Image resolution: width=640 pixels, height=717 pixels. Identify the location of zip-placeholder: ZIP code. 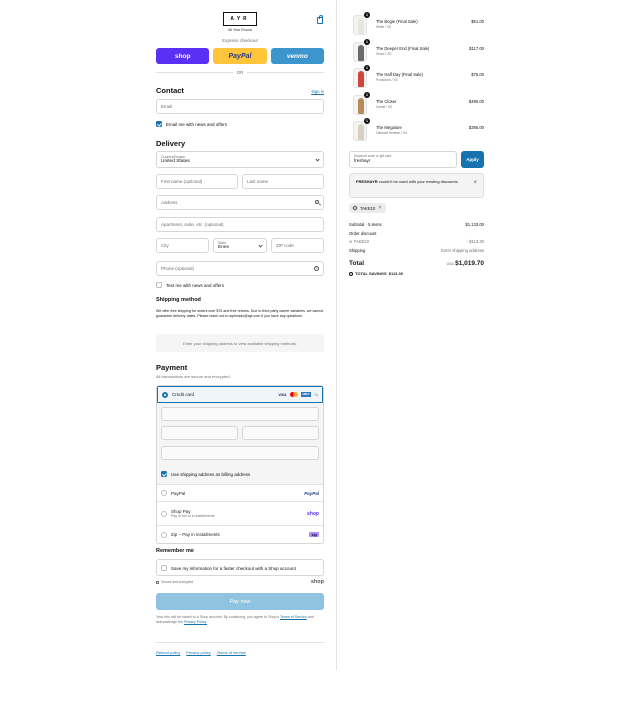
(285, 245).